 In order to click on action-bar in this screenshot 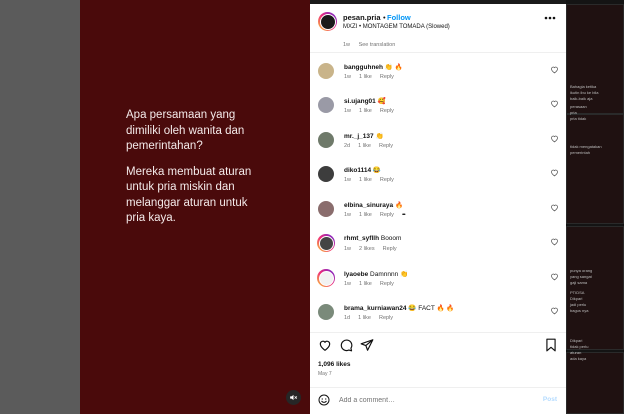, I will do `click(438, 348)`.